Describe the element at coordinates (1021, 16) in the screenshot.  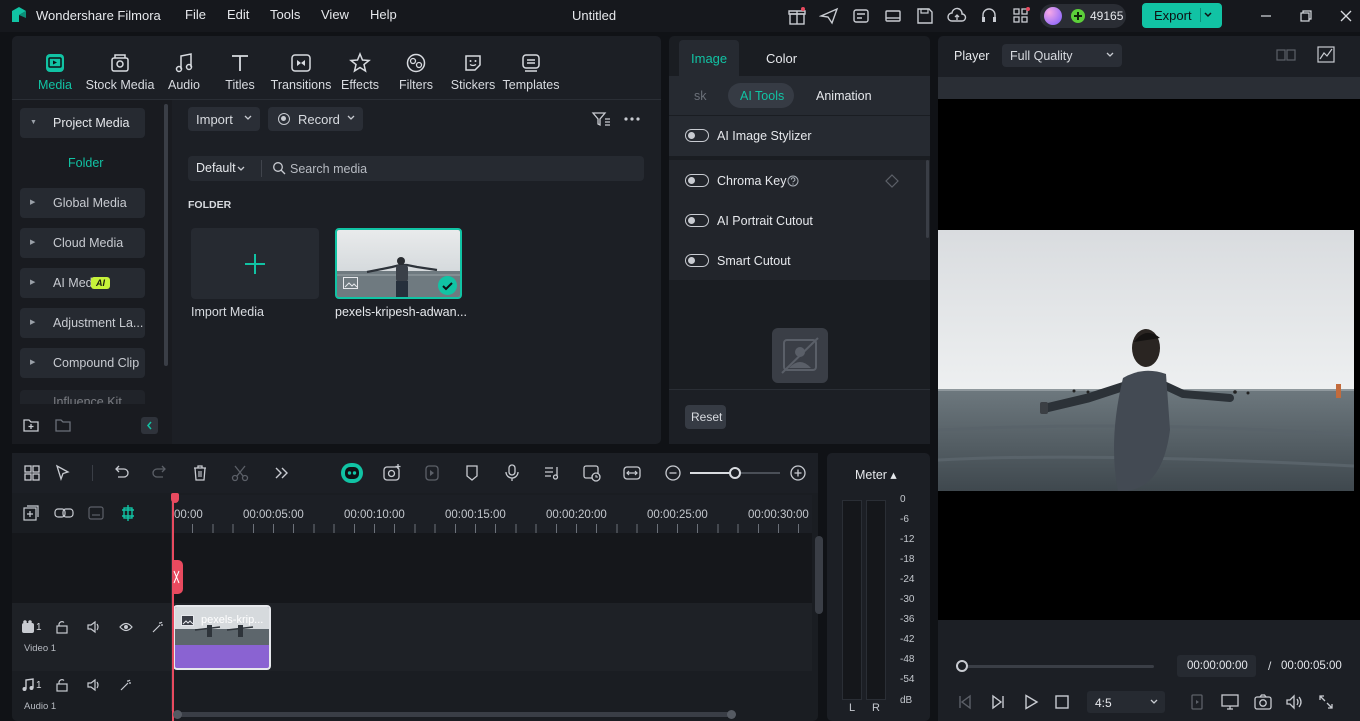
I see `apps-grid-icon` at that location.